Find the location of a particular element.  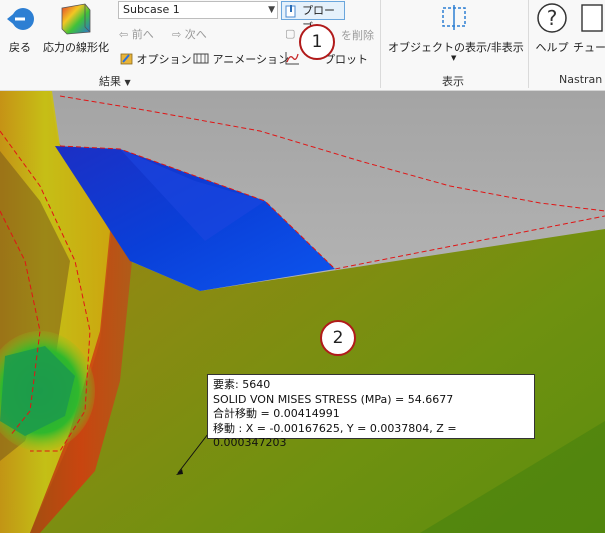

animation-label: アニメーション is located at coordinates (251, 59).